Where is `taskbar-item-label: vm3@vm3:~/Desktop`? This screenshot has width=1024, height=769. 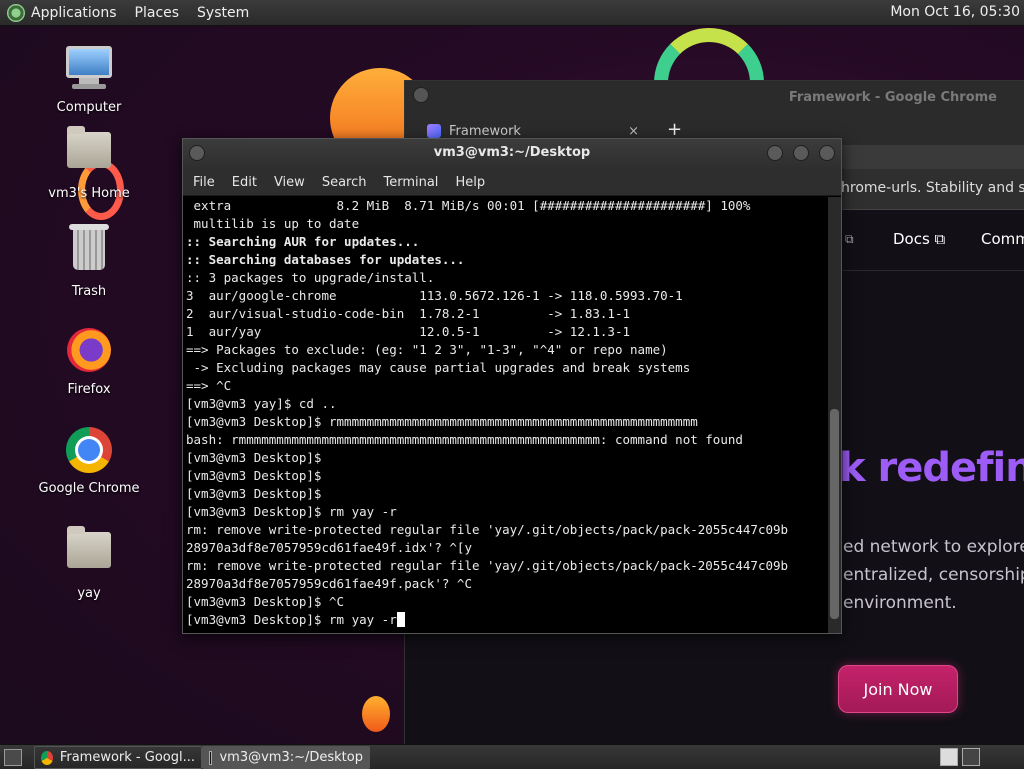 taskbar-item-label: vm3@vm3:~/Desktop is located at coordinates (291, 757).